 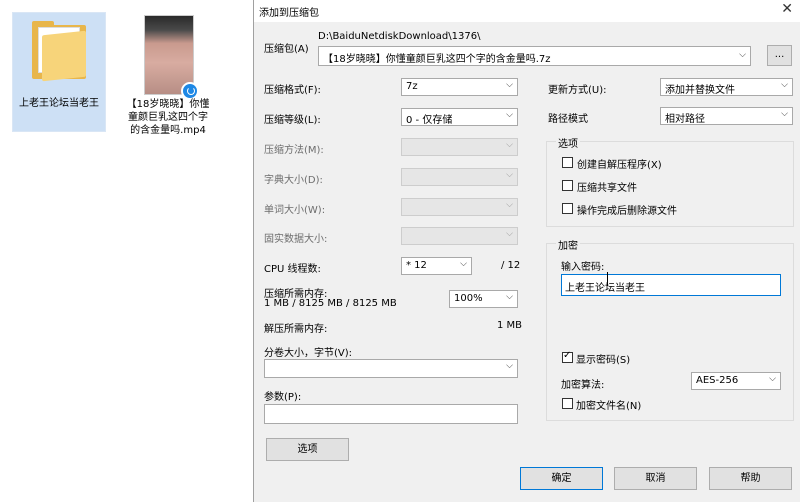 I want to click on archive-name-value: 【18岁晓晓】你懂童颜巨乳这四个字的含金量吗.7z, so click(x=437, y=59).